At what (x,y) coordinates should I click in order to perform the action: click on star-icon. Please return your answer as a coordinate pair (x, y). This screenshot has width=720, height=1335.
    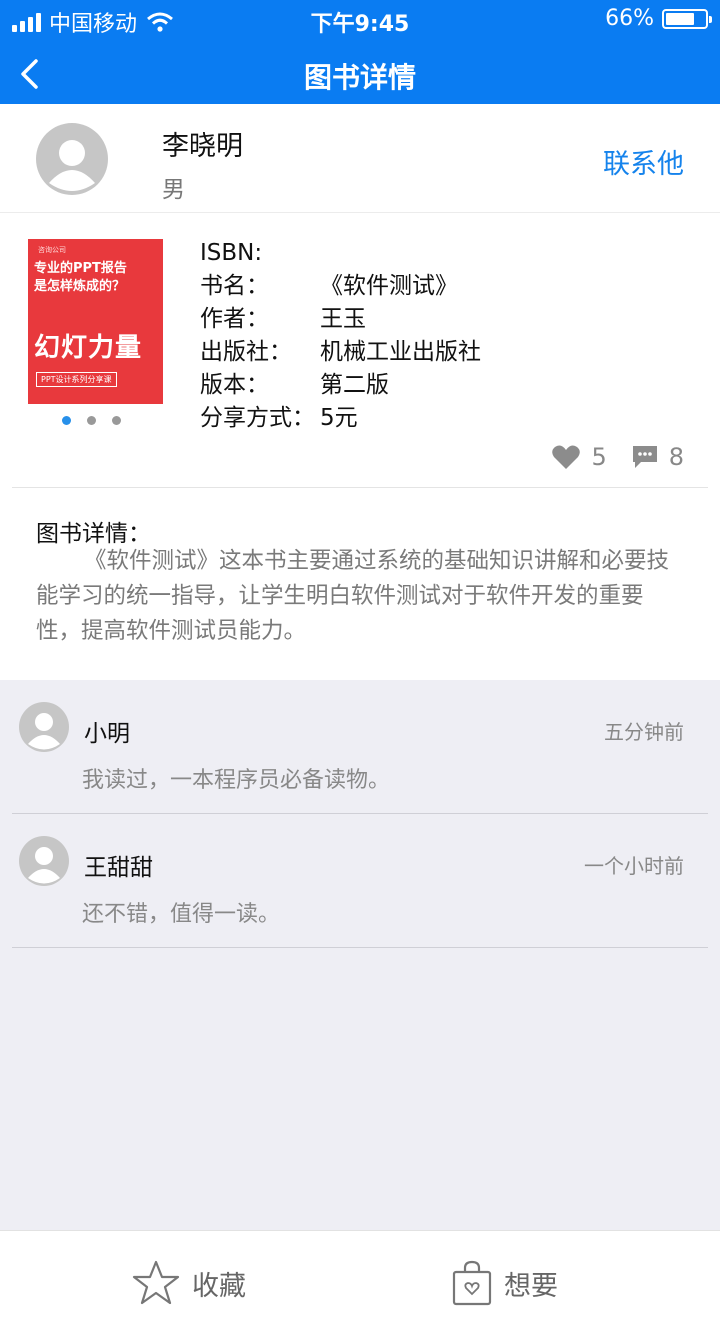
    Looking at the image, I should click on (156, 1282).